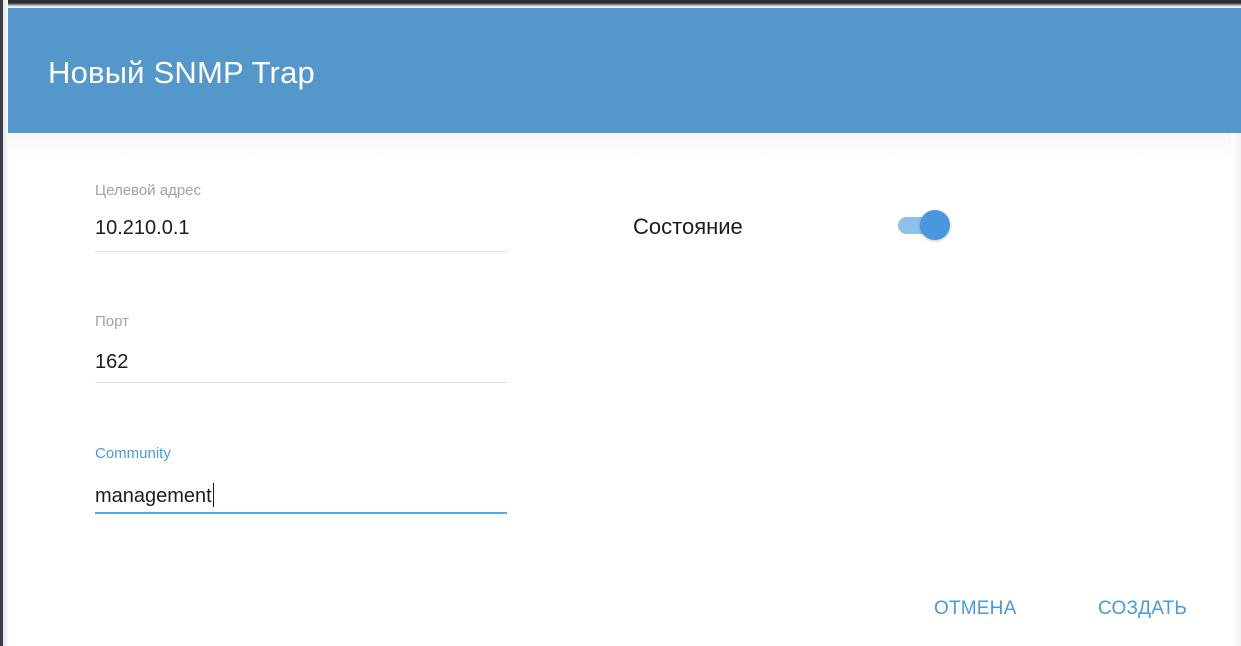 The image size is (1241, 646). I want to click on target-address-field: Целевой адрес 10.210.0.1, so click(301, 218).